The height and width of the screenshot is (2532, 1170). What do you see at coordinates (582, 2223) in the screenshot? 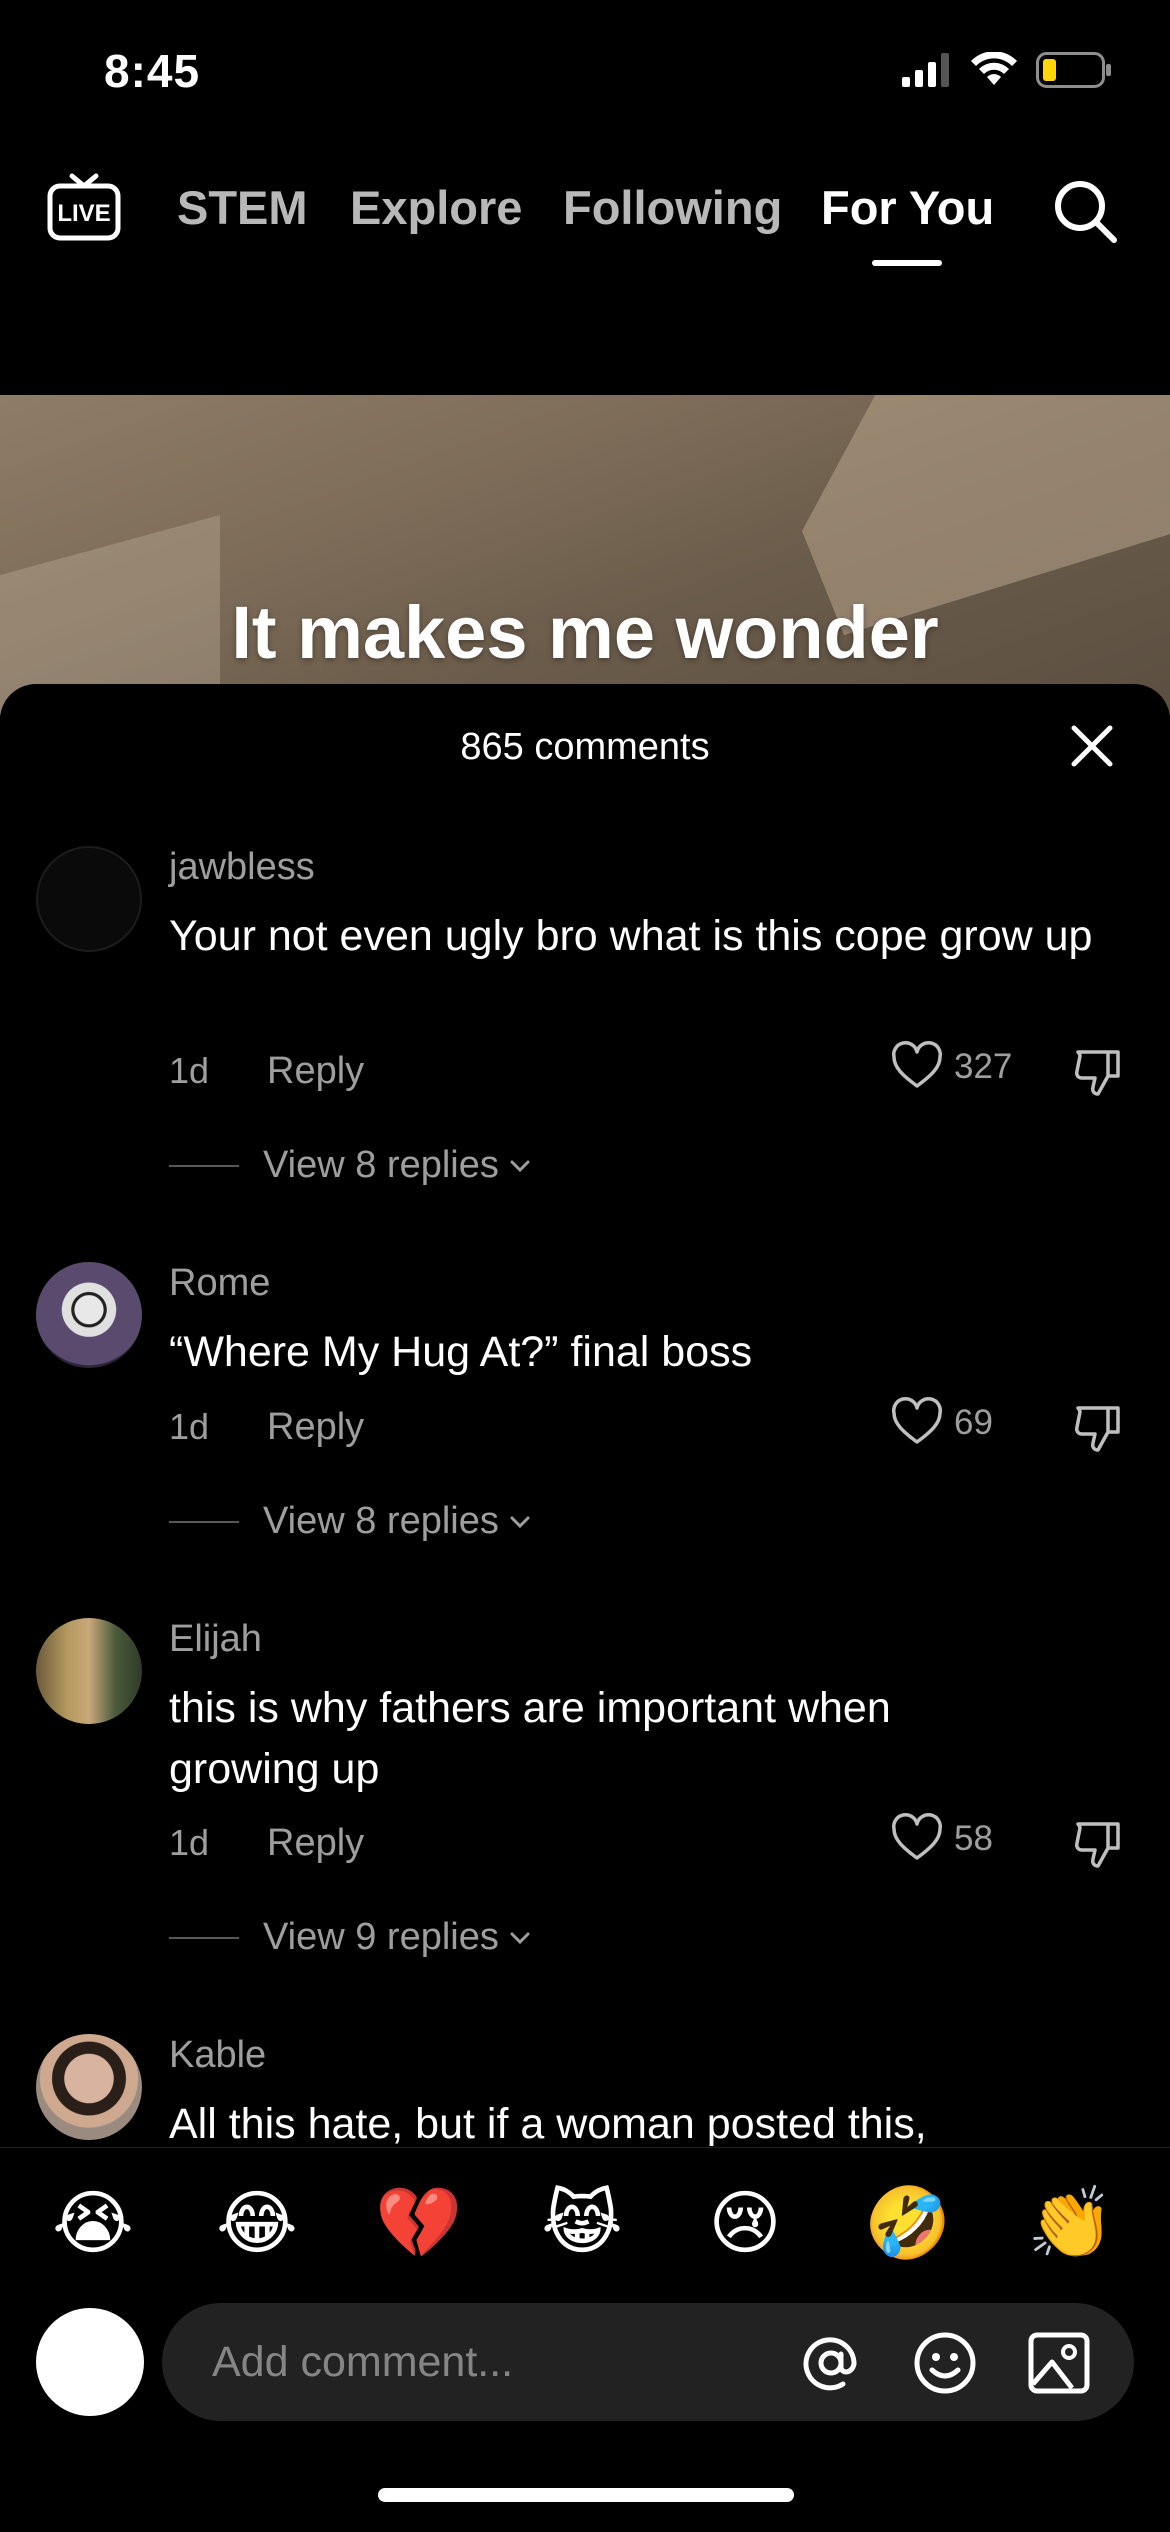
I see `emoji-cat-tears-of-joy: 😹` at bounding box center [582, 2223].